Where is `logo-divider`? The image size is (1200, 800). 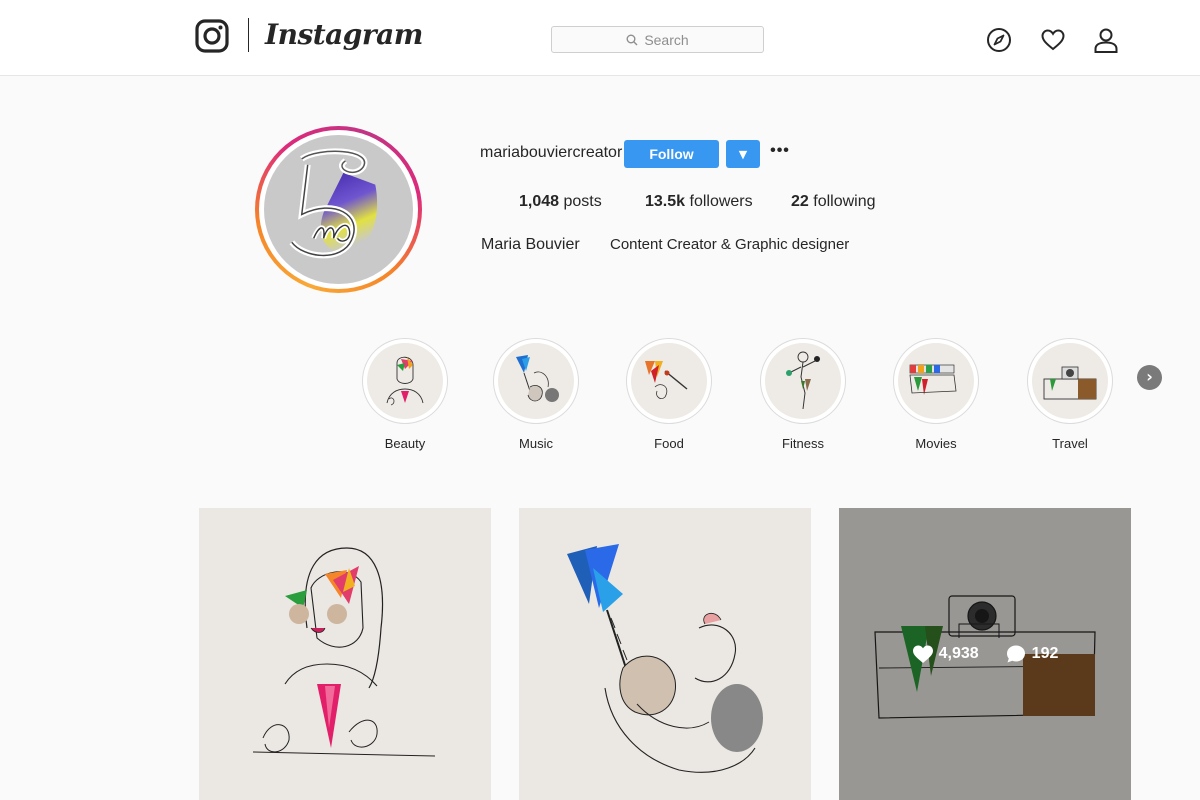
logo-divider is located at coordinates (248, 35).